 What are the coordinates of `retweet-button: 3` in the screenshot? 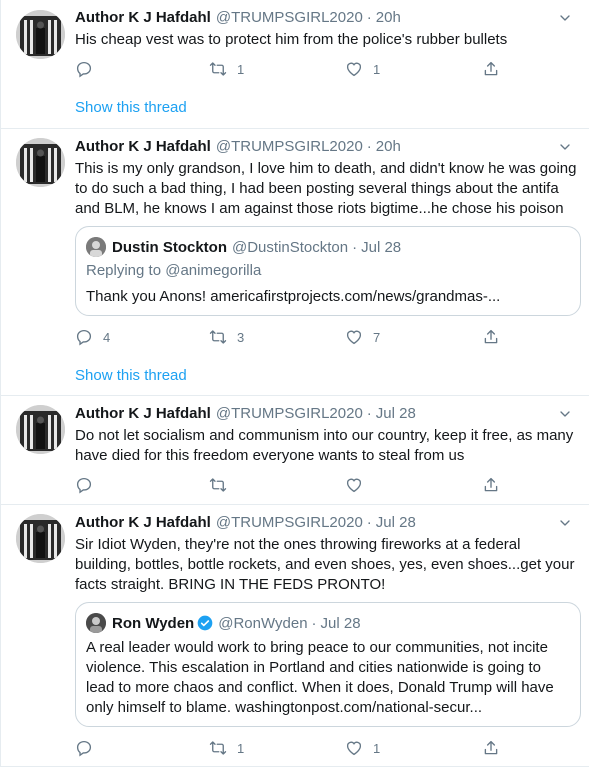 It's located at (226, 337).